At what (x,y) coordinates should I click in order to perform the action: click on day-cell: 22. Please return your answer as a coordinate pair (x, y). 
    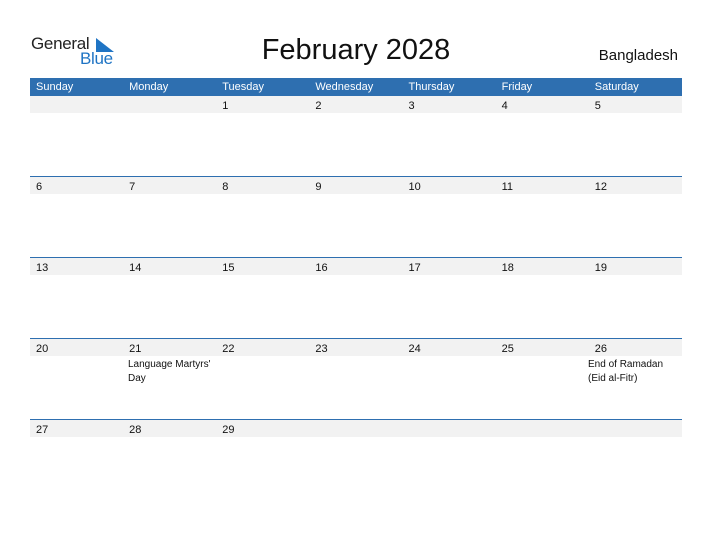
    Looking at the image, I should click on (262, 347).